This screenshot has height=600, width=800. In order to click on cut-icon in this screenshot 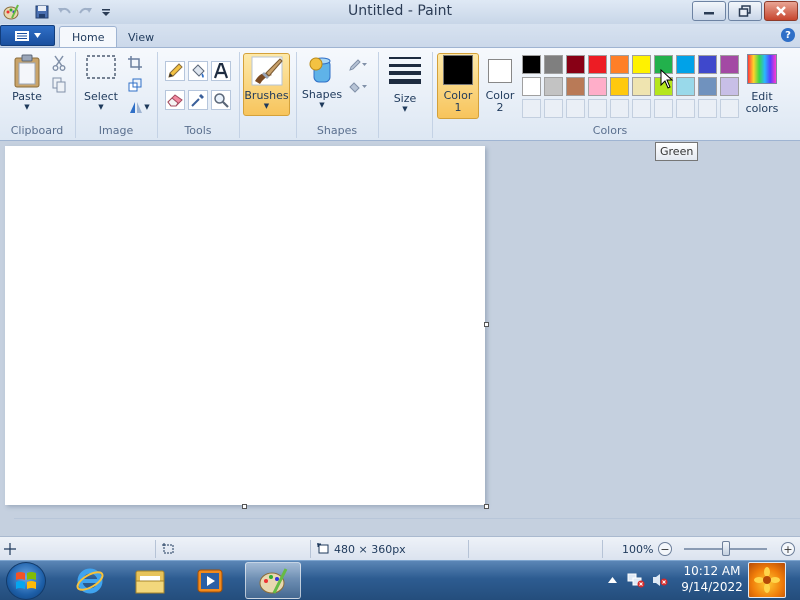, I will do `click(59, 63)`.